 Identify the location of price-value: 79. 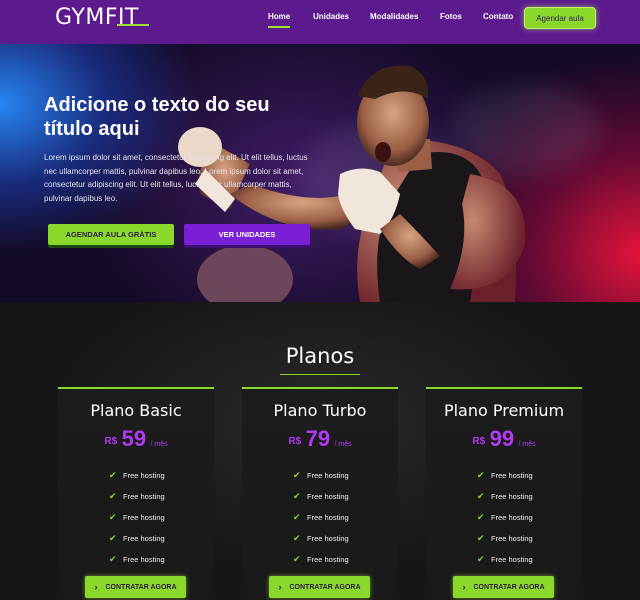
(318, 438).